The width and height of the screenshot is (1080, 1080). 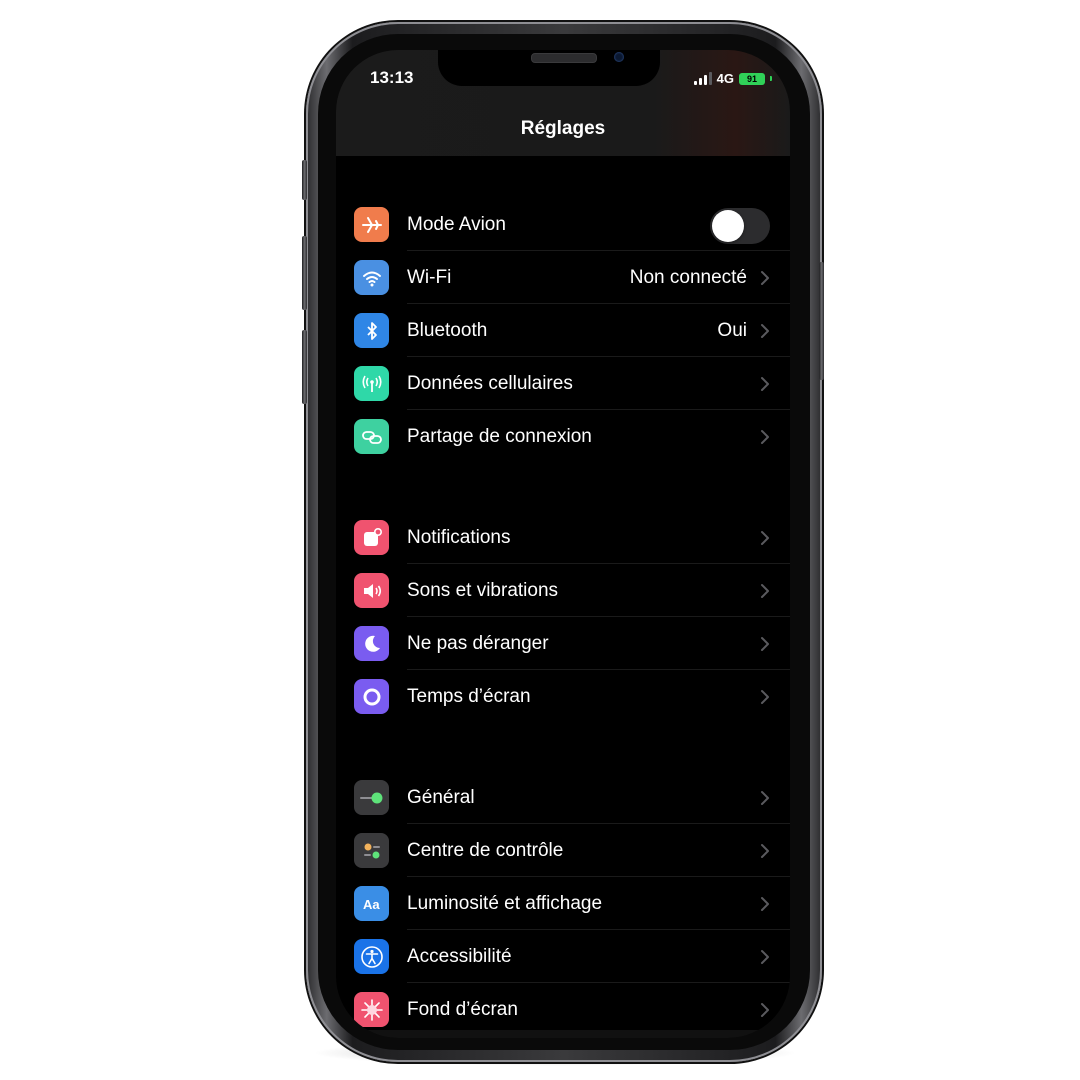 What do you see at coordinates (371, 696) in the screenshot?
I see `hourglass-ring-icon` at bounding box center [371, 696].